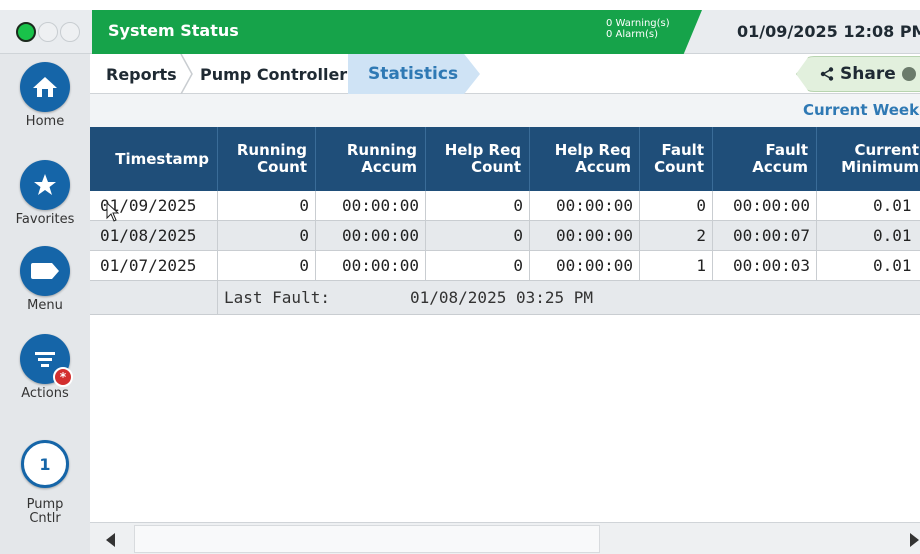 Image resolution: width=920 pixels, height=554 pixels. What do you see at coordinates (765, 206) in the screenshot?
I see `cell-fault-accum: 00:00:00` at bounding box center [765, 206].